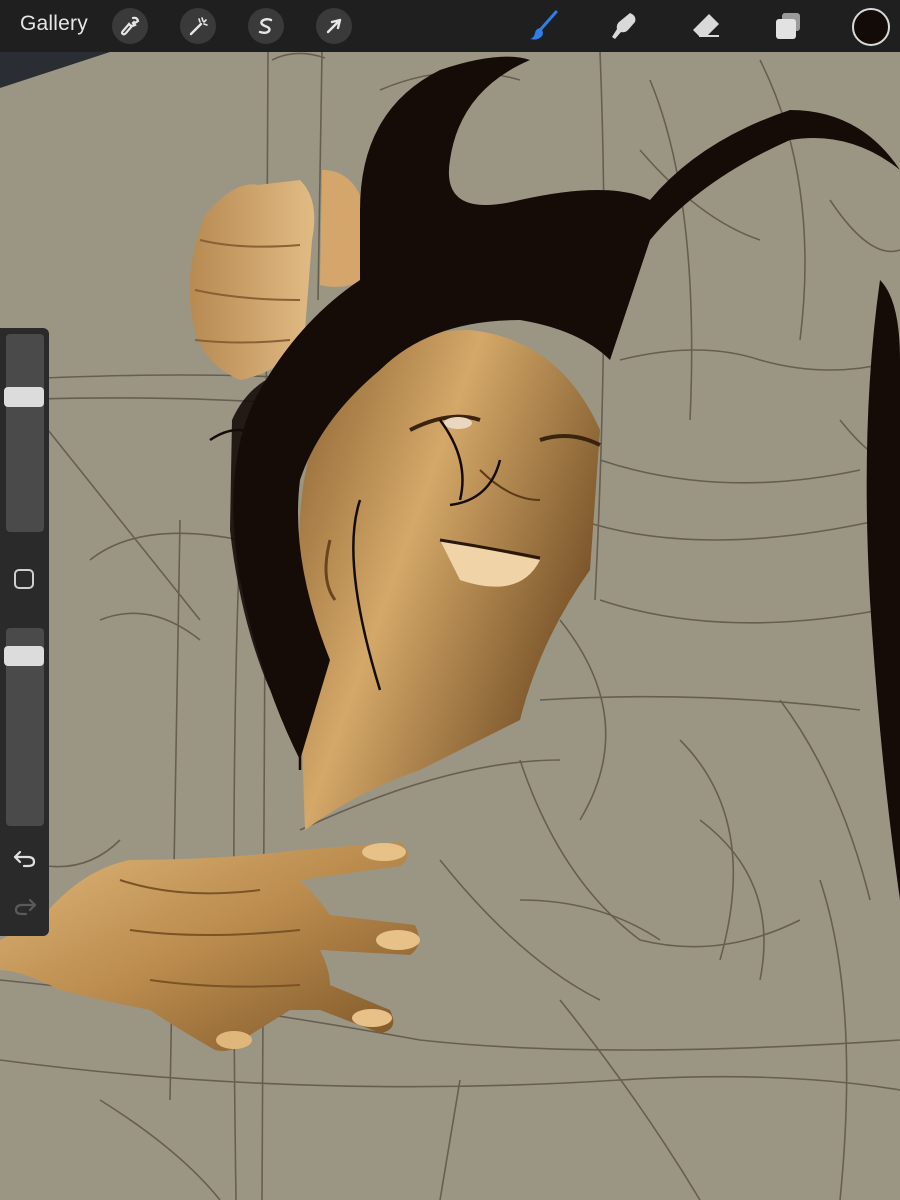 The image size is (900, 1200). I want to click on arrow-cursor-icon, so click(334, 26).